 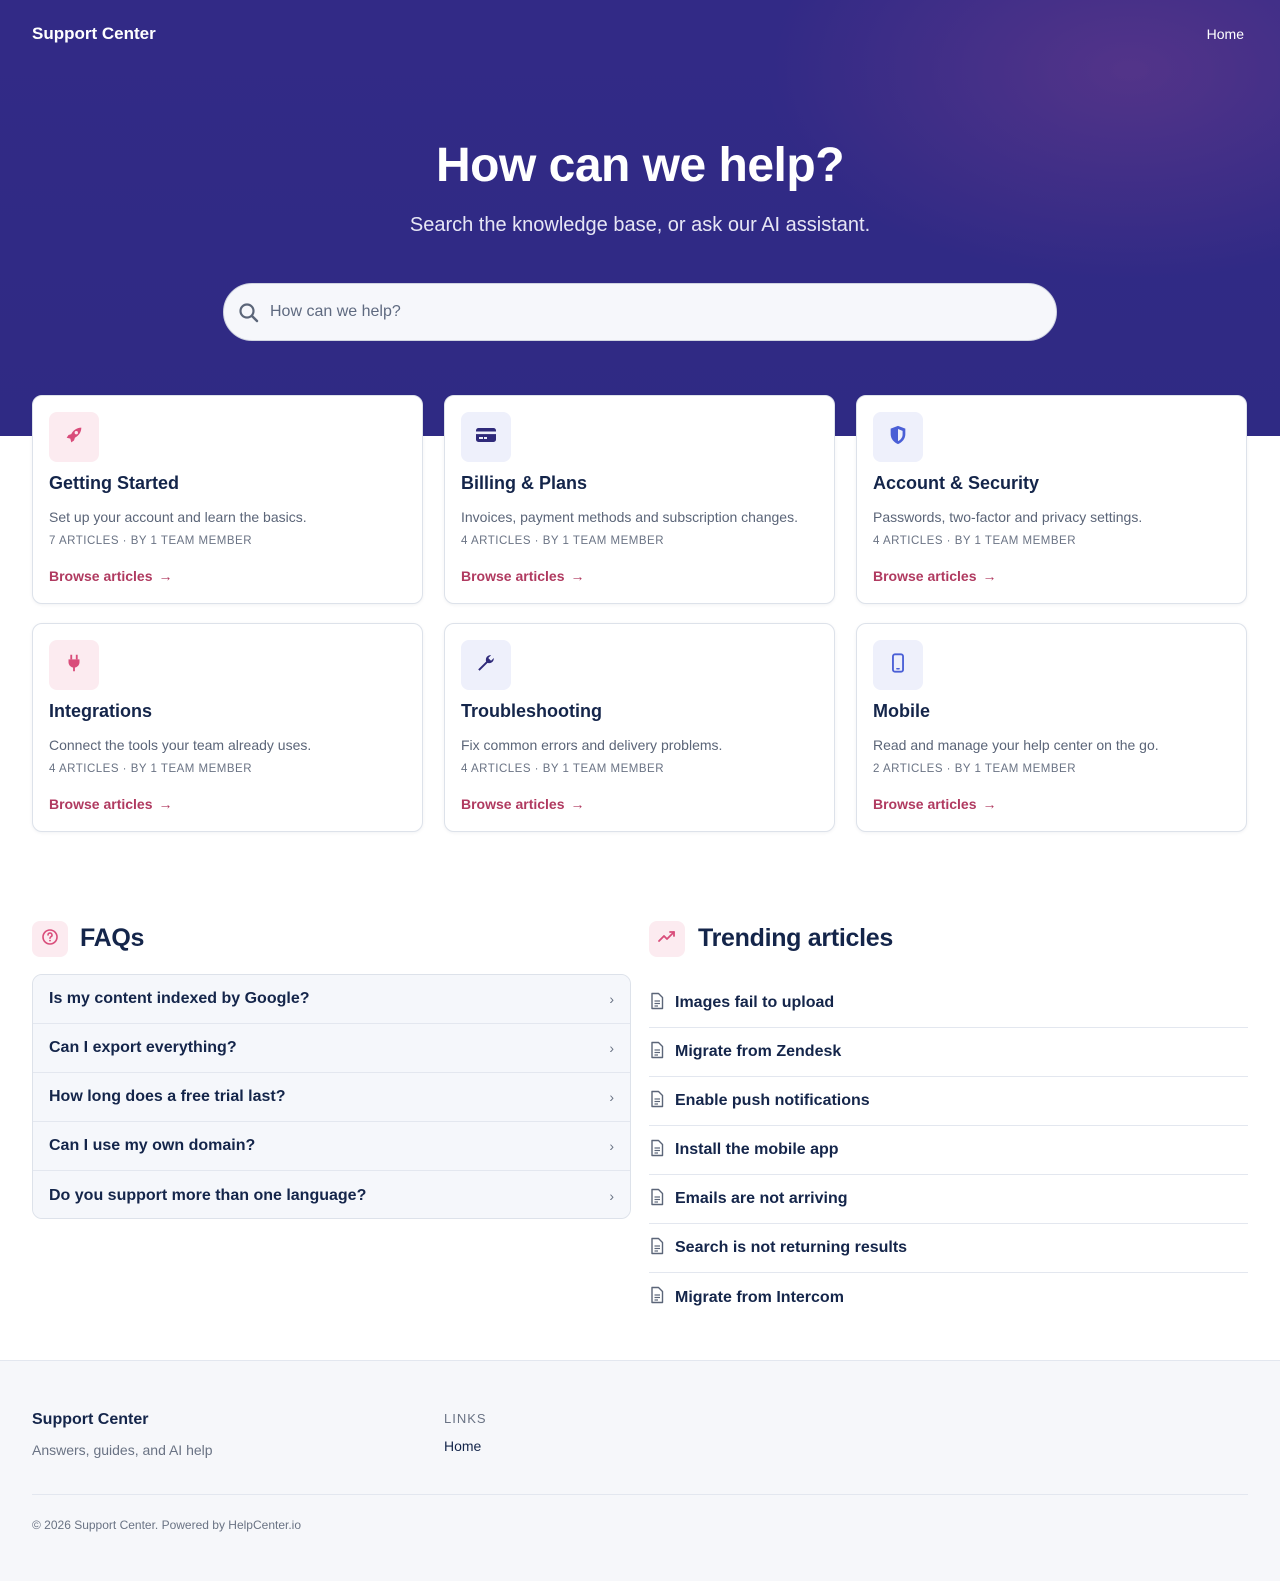 I want to click on faq-question: Is my content indexed by Google?, so click(x=179, y=998).